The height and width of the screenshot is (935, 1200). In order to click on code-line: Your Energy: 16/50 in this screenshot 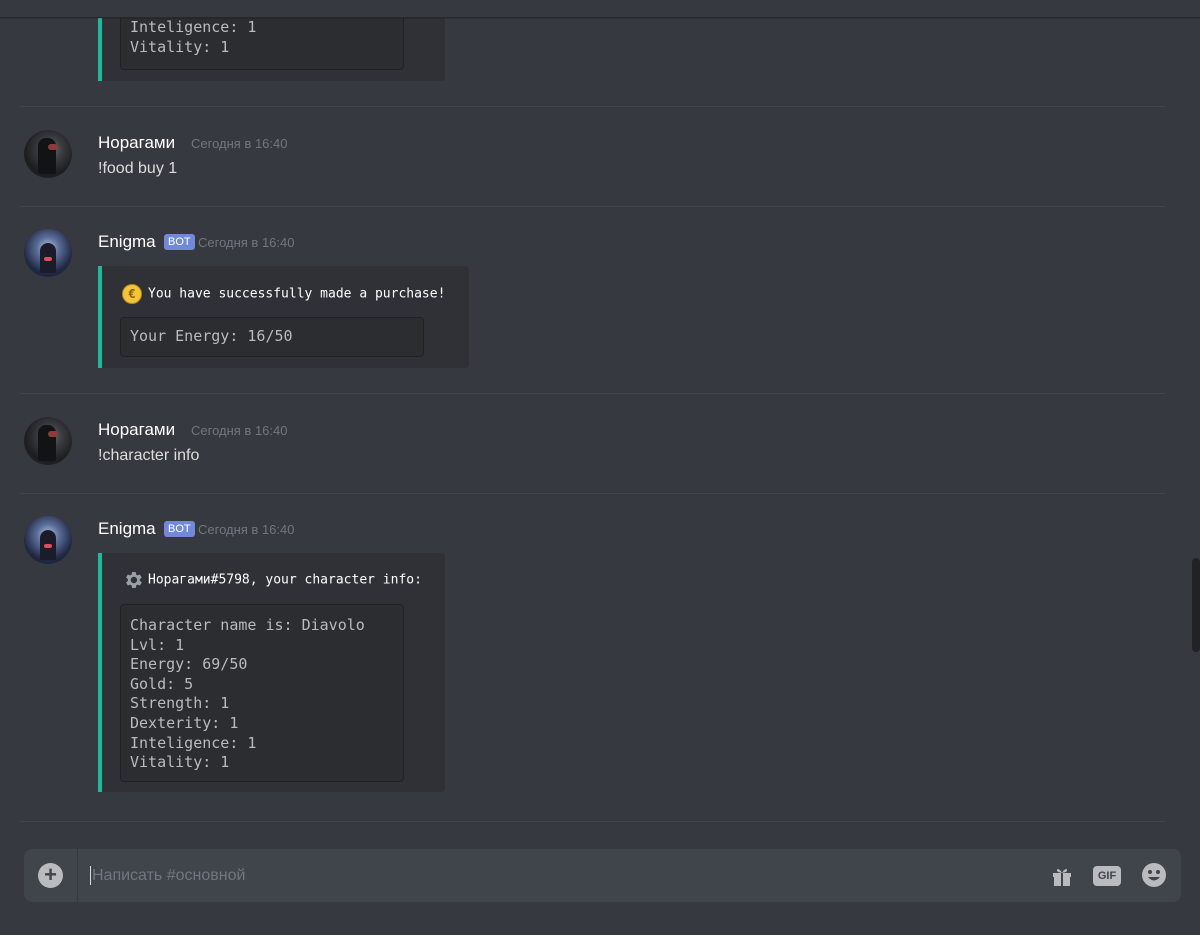, I will do `click(211, 336)`.